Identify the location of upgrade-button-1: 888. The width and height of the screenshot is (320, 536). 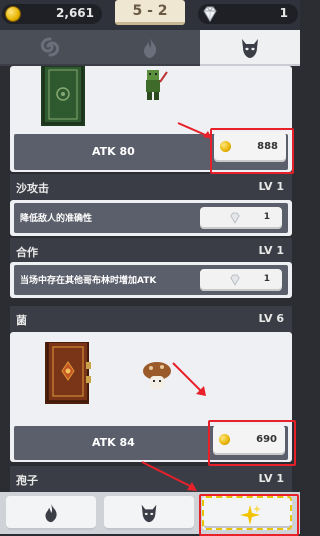
(250, 147).